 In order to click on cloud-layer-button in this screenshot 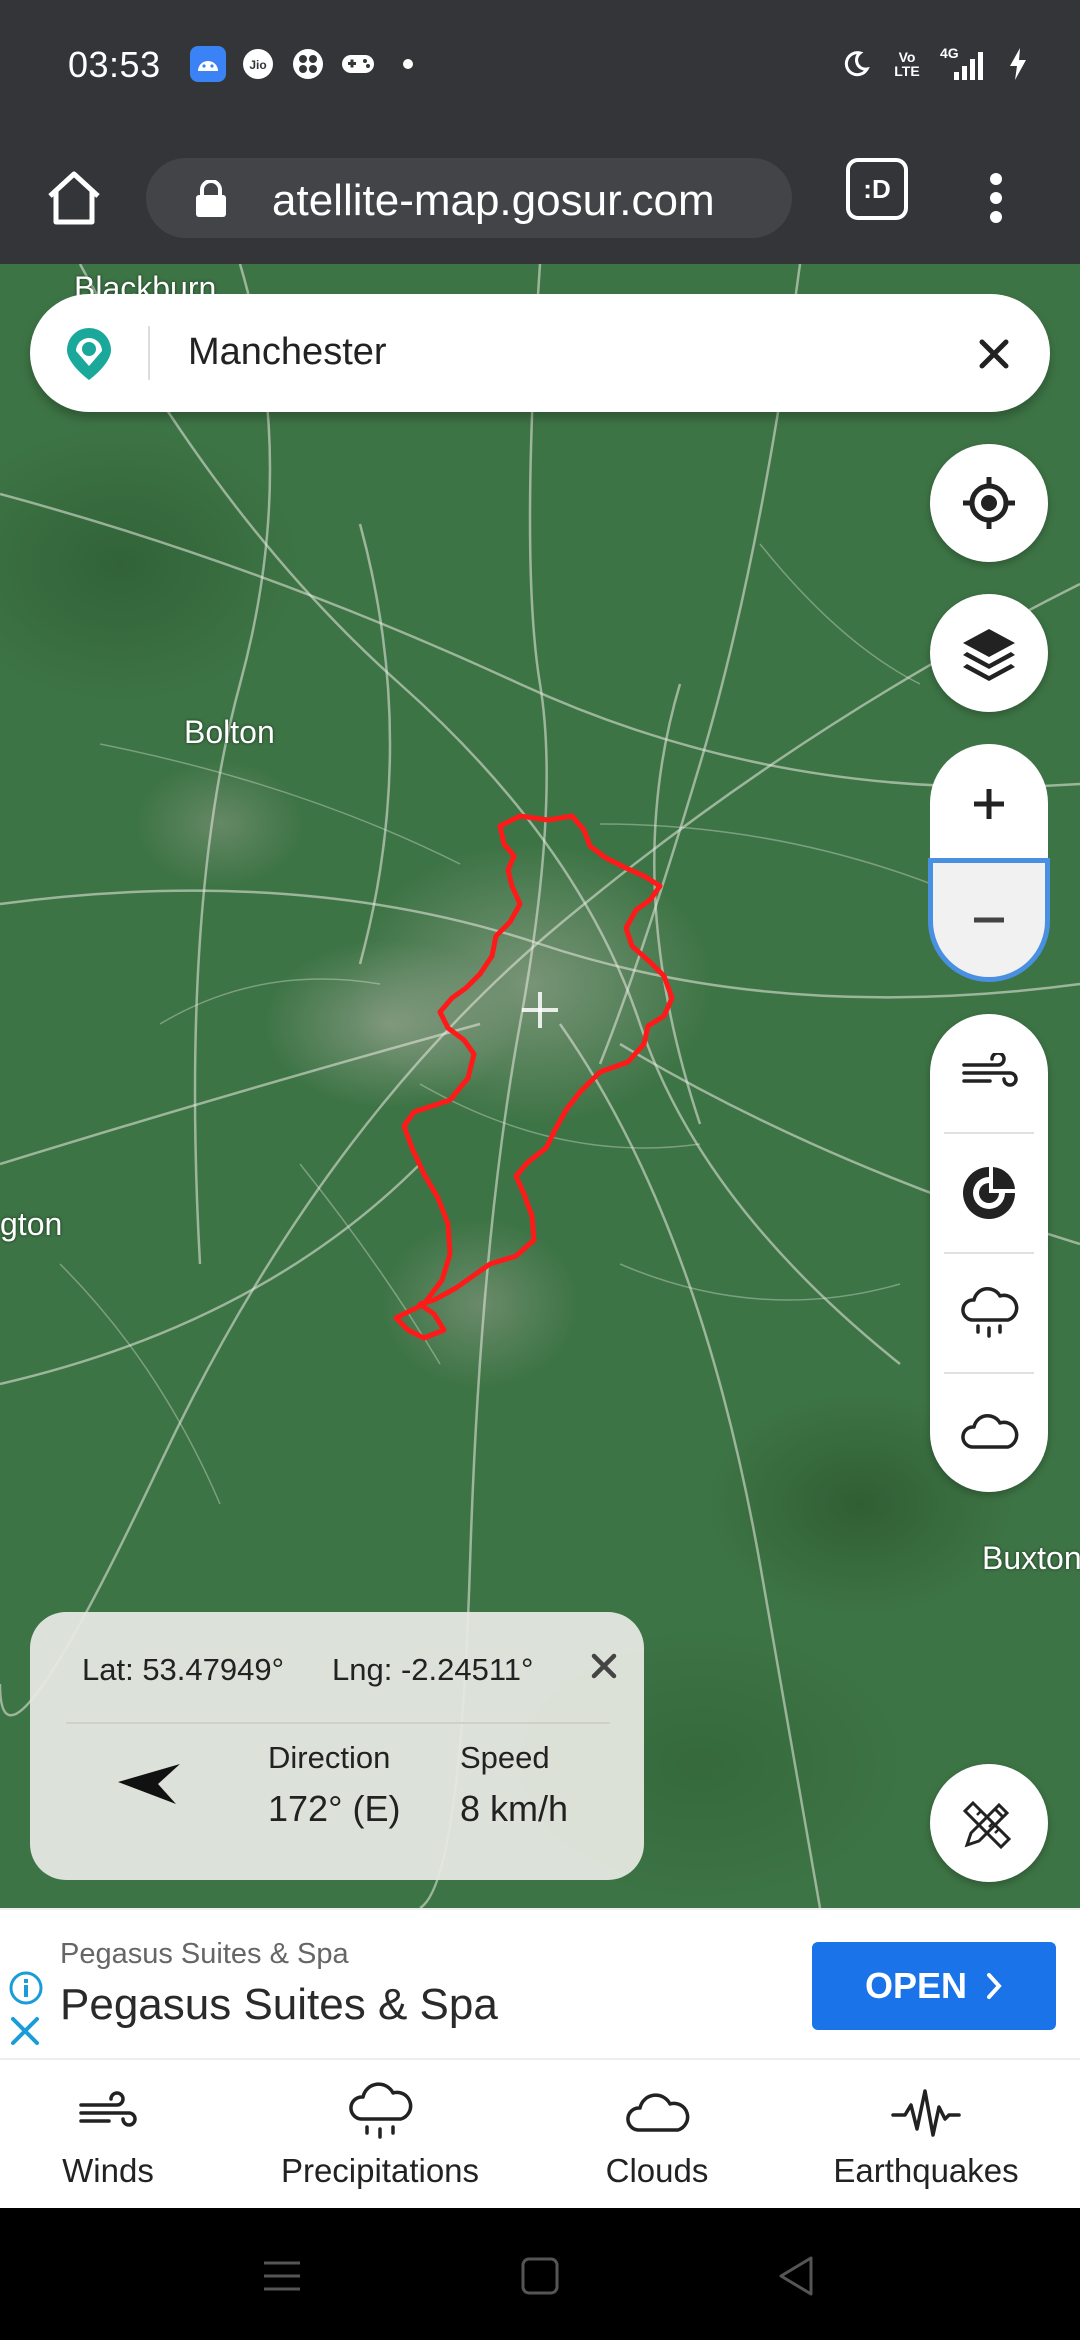, I will do `click(989, 1433)`.